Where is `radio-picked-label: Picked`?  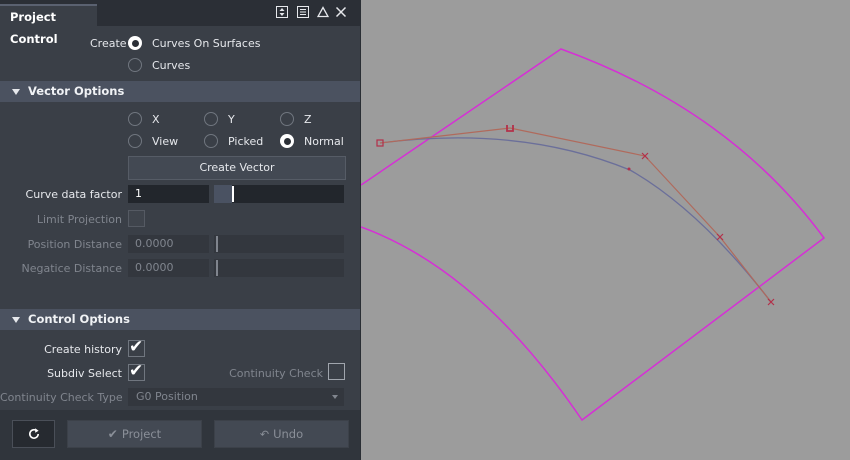 radio-picked-label: Picked is located at coordinates (245, 141).